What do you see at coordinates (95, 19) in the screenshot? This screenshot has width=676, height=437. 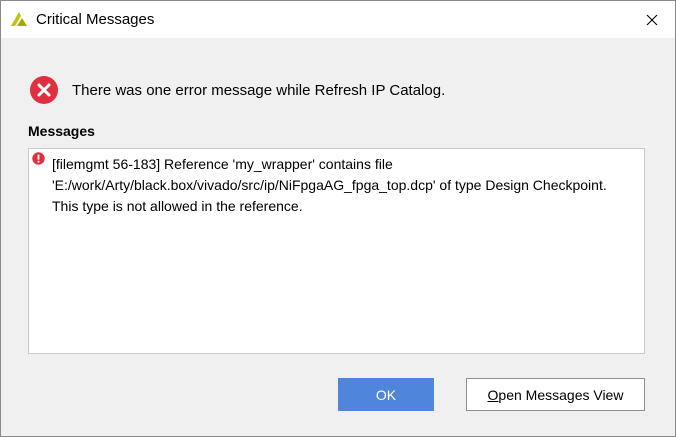 I see `window-title: Critical Messages` at bounding box center [95, 19].